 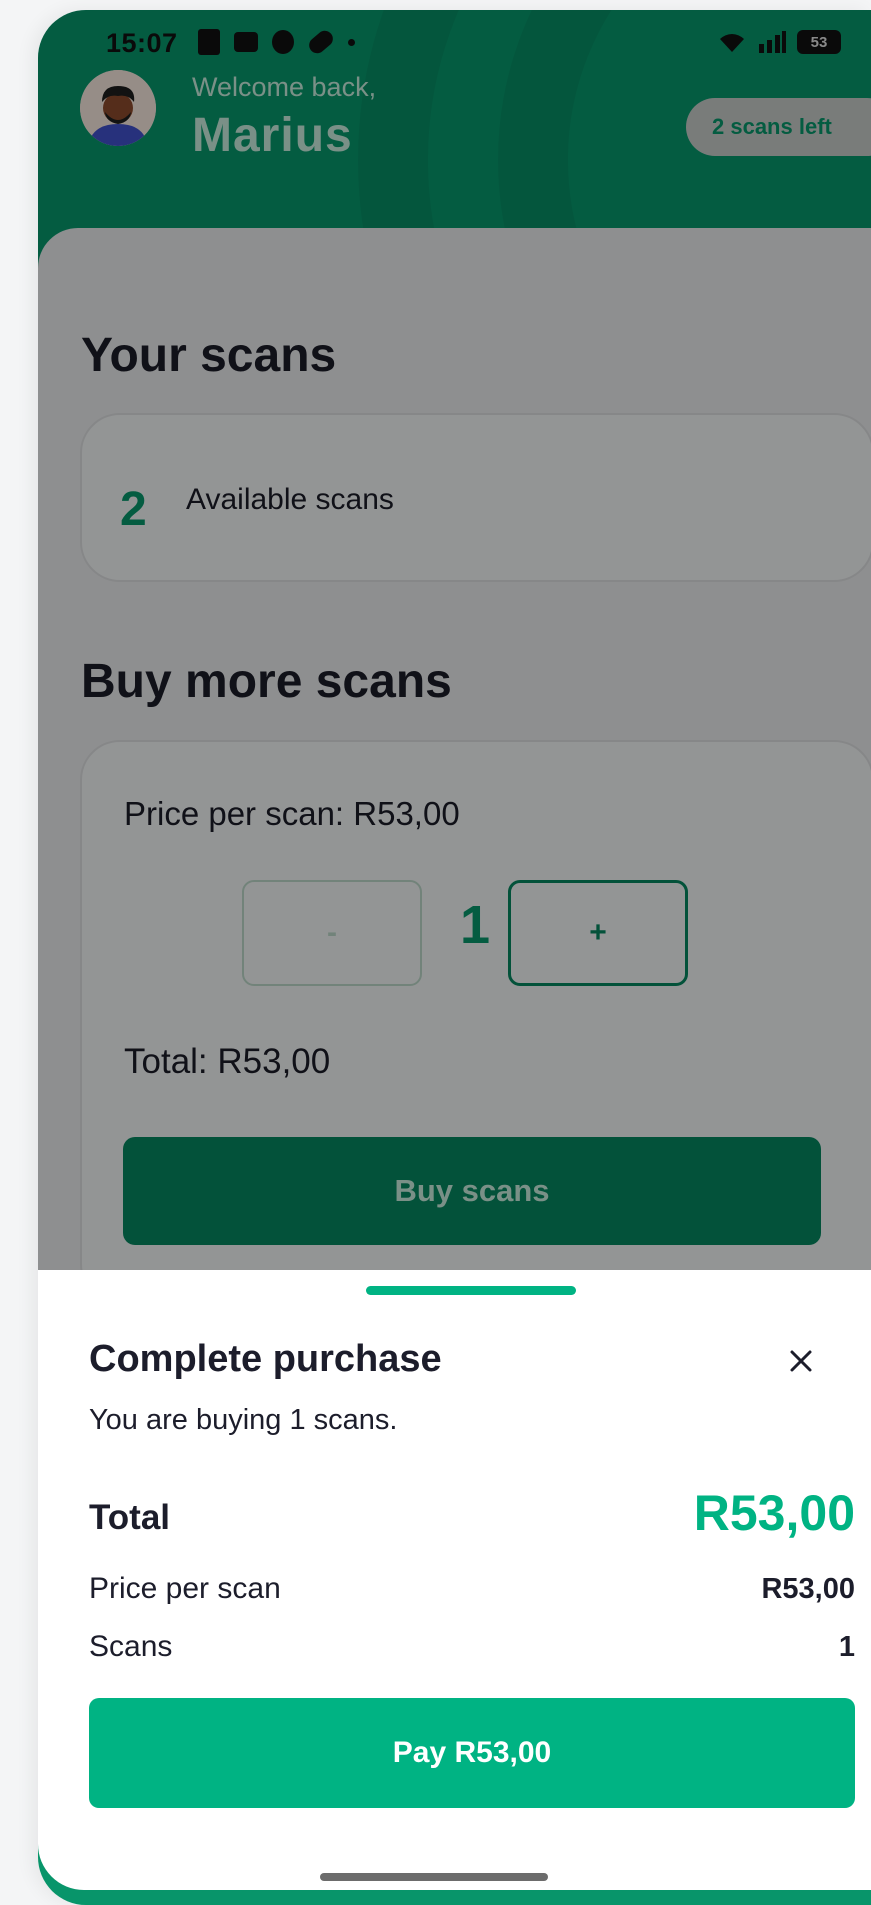 What do you see at coordinates (846, 1647) in the screenshot?
I see `scans-value: 1` at bounding box center [846, 1647].